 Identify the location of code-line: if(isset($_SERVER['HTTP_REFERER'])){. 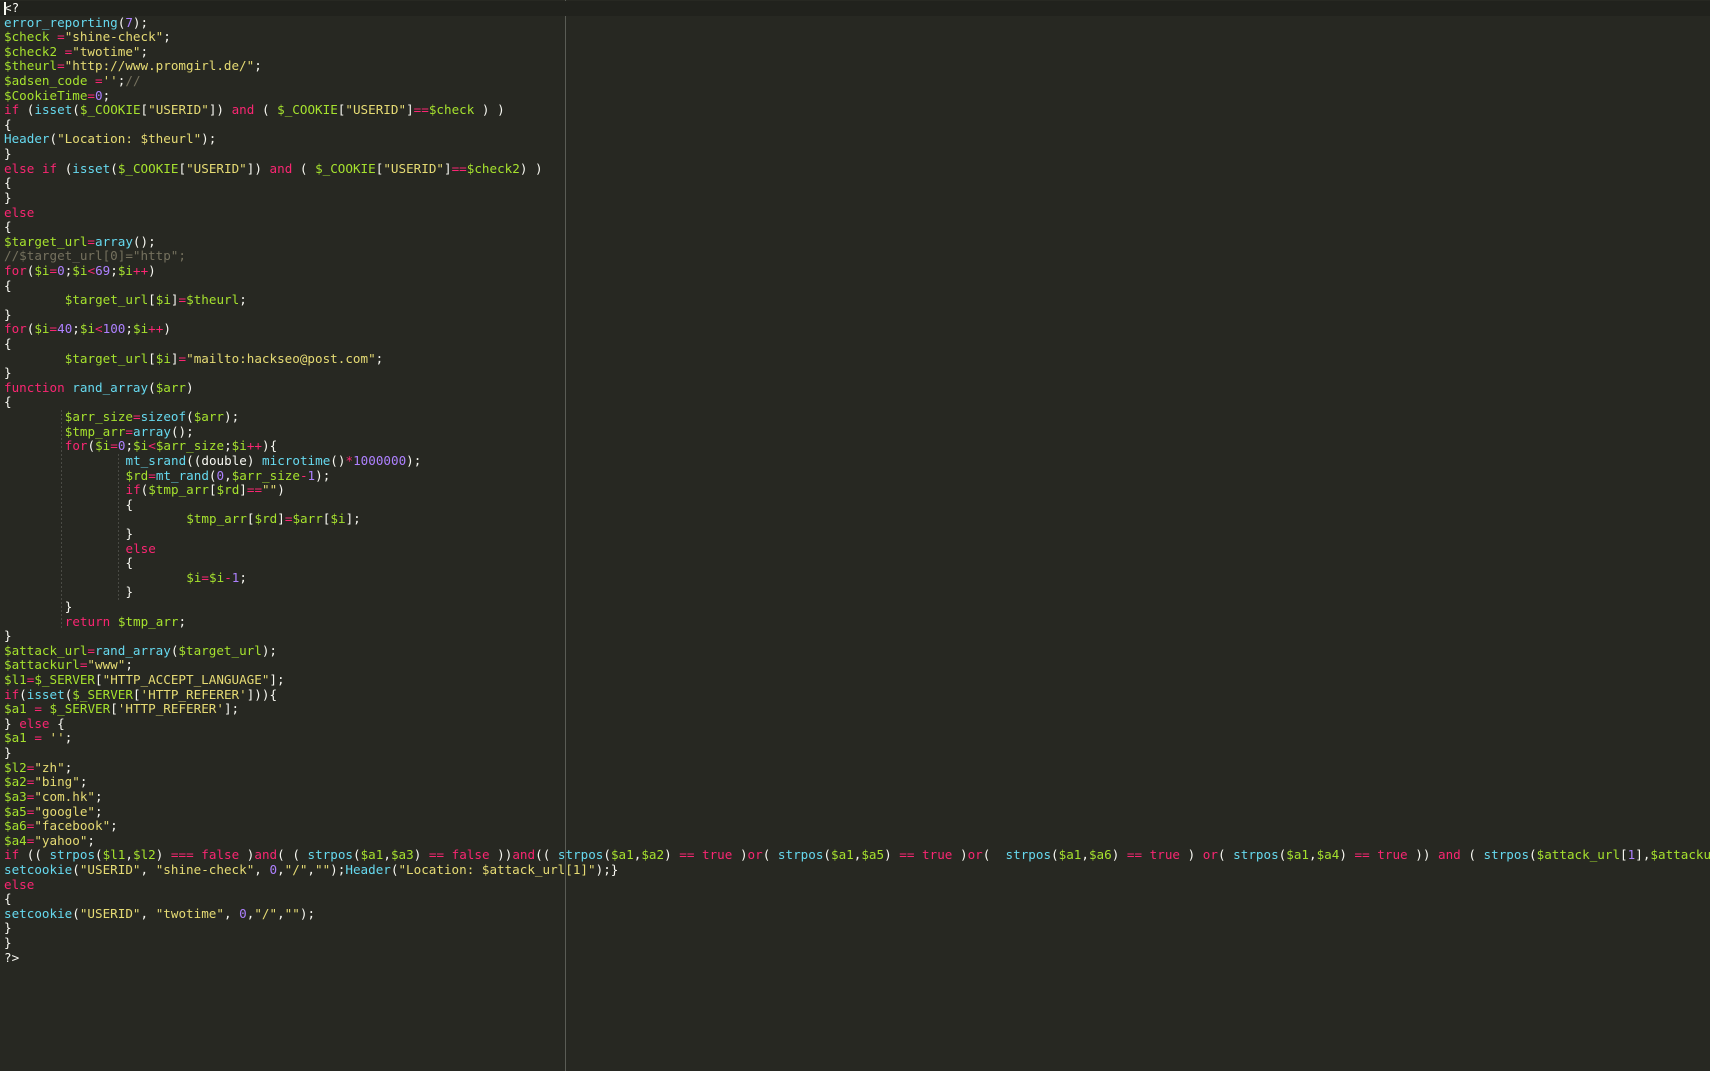
(855, 695).